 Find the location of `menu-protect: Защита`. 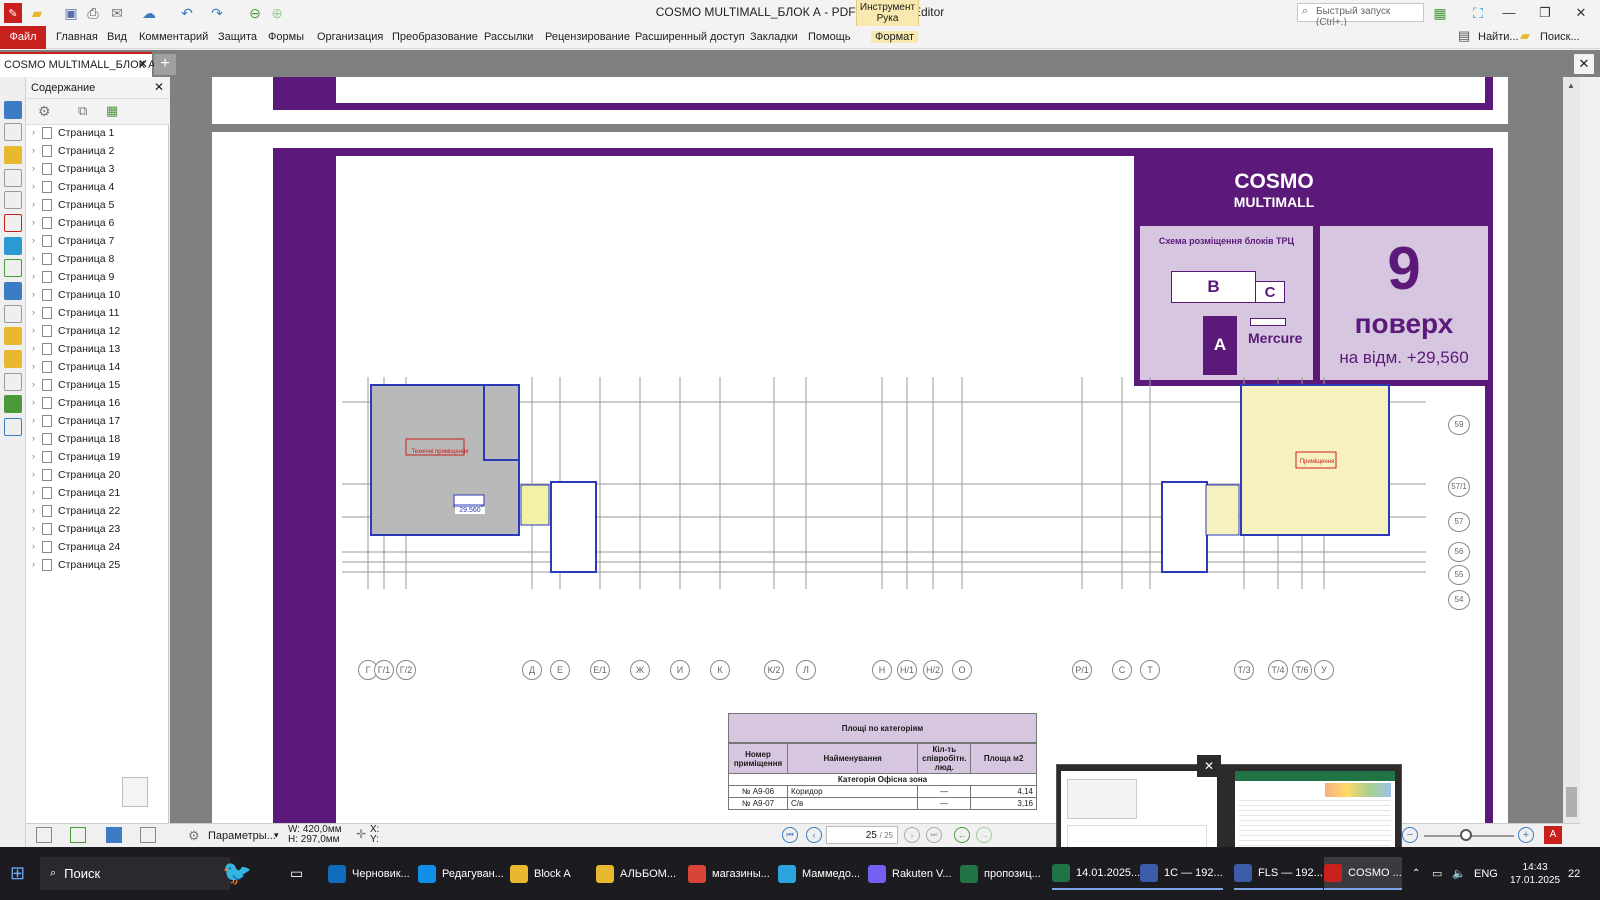

menu-protect: Защита is located at coordinates (237, 37).